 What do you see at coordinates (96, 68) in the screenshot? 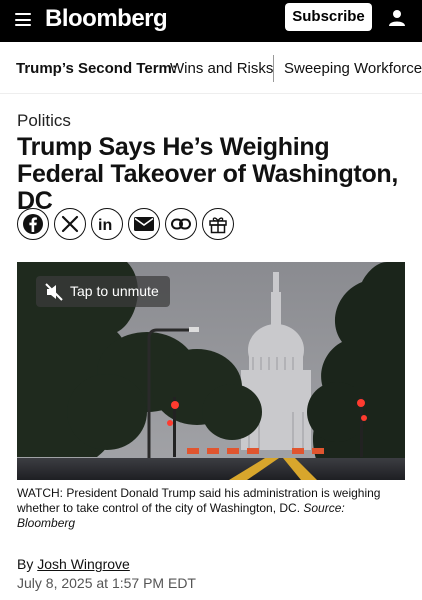
I see `topic-label: Trump’s Second Term:` at bounding box center [96, 68].